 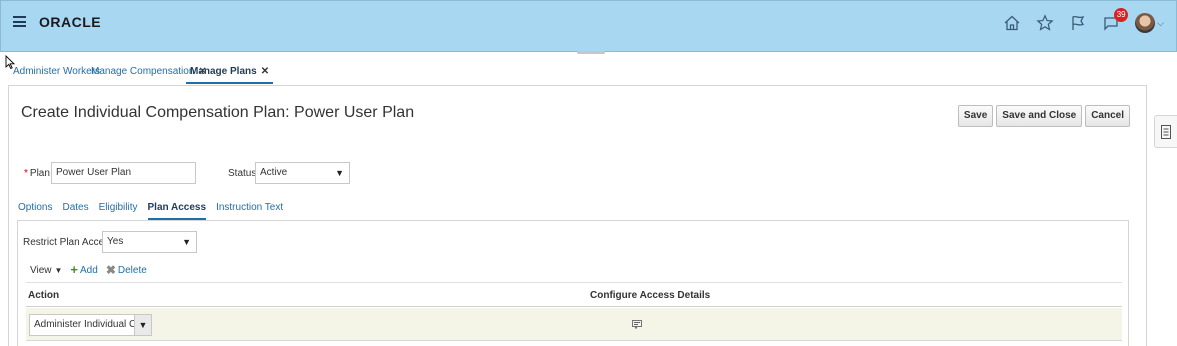 What do you see at coordinates (223, 71) in the screenshot?
I see `tab-label: Manage Plans` at bounding box center [223, 71].